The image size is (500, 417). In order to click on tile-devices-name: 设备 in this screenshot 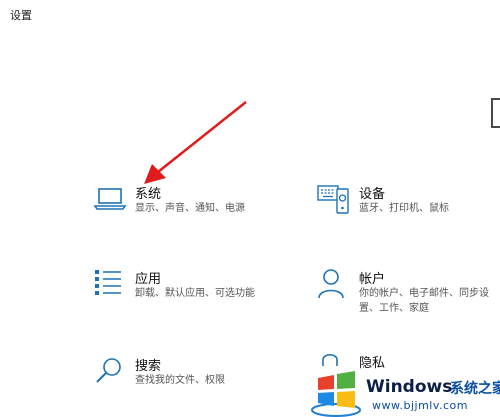, I will do `click(372, 194)`.